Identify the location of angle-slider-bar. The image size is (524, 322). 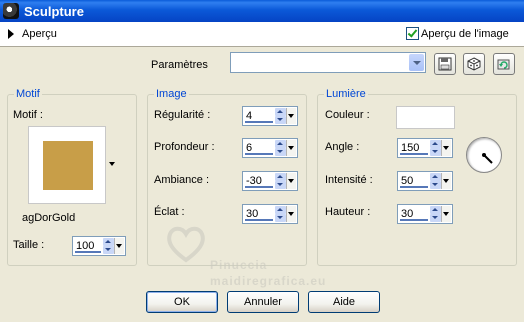
(414, 154).